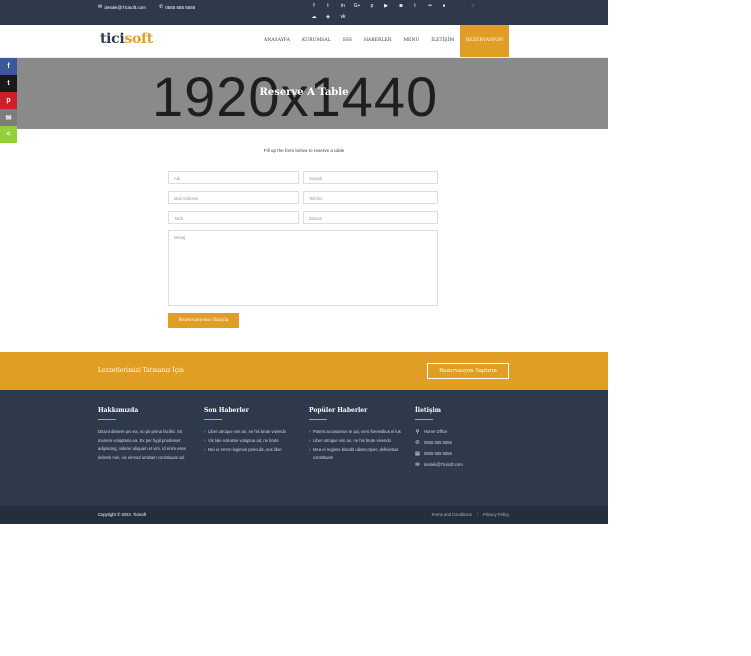 The width and height of the screenshot is (751, 656). Describe the element at coordinates (347, 41) in the screenshot. I see `nav-item-sss: SSS` at that location.